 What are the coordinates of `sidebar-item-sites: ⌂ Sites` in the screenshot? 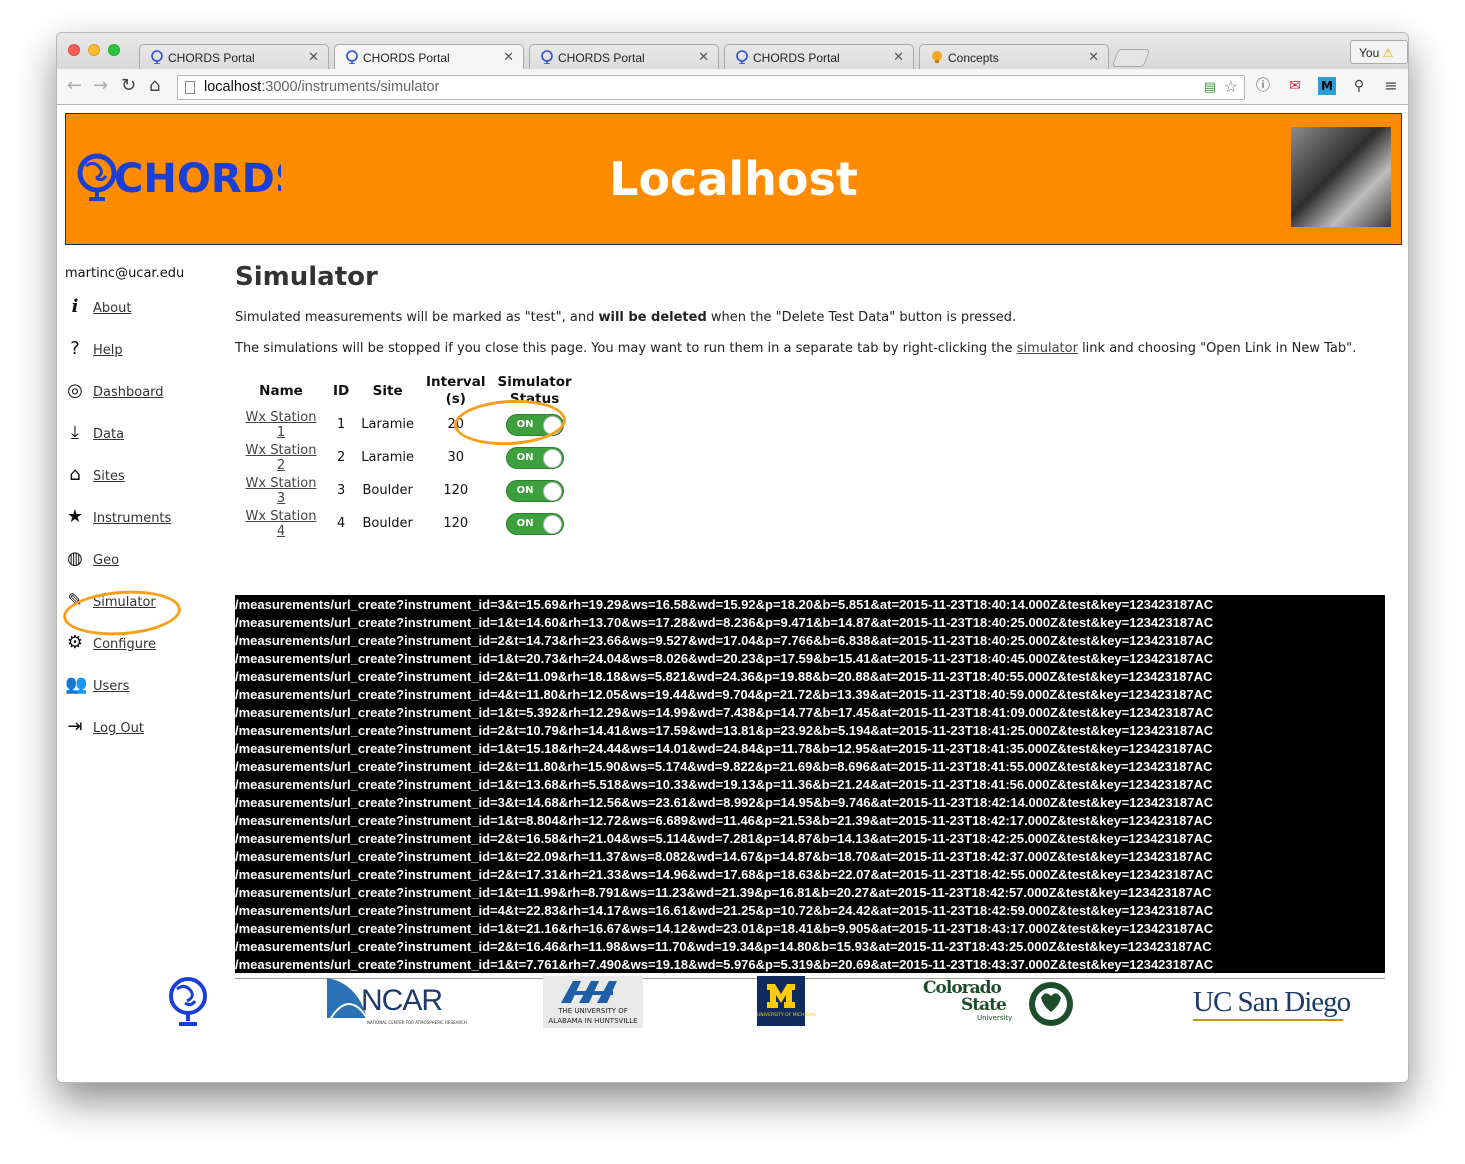 It's located at (145, 477).